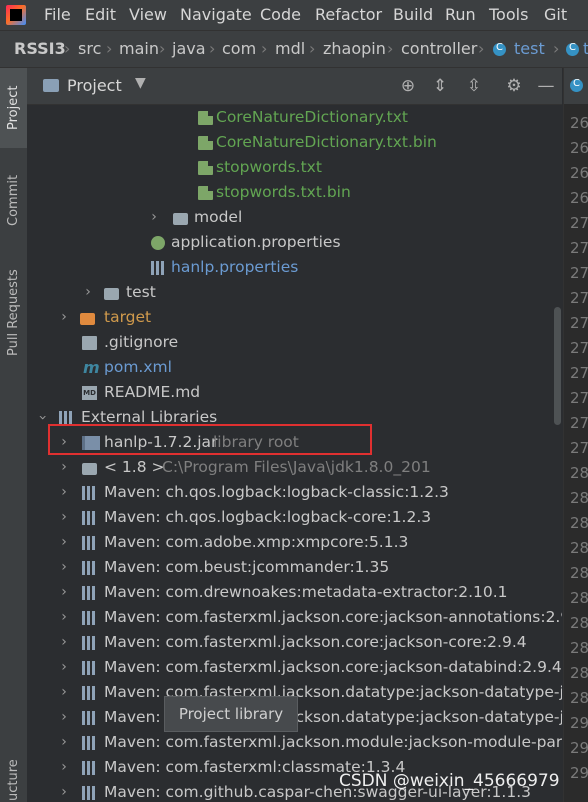  I want to click on breadcrumb-mdl: mdl, so click(290, 49).